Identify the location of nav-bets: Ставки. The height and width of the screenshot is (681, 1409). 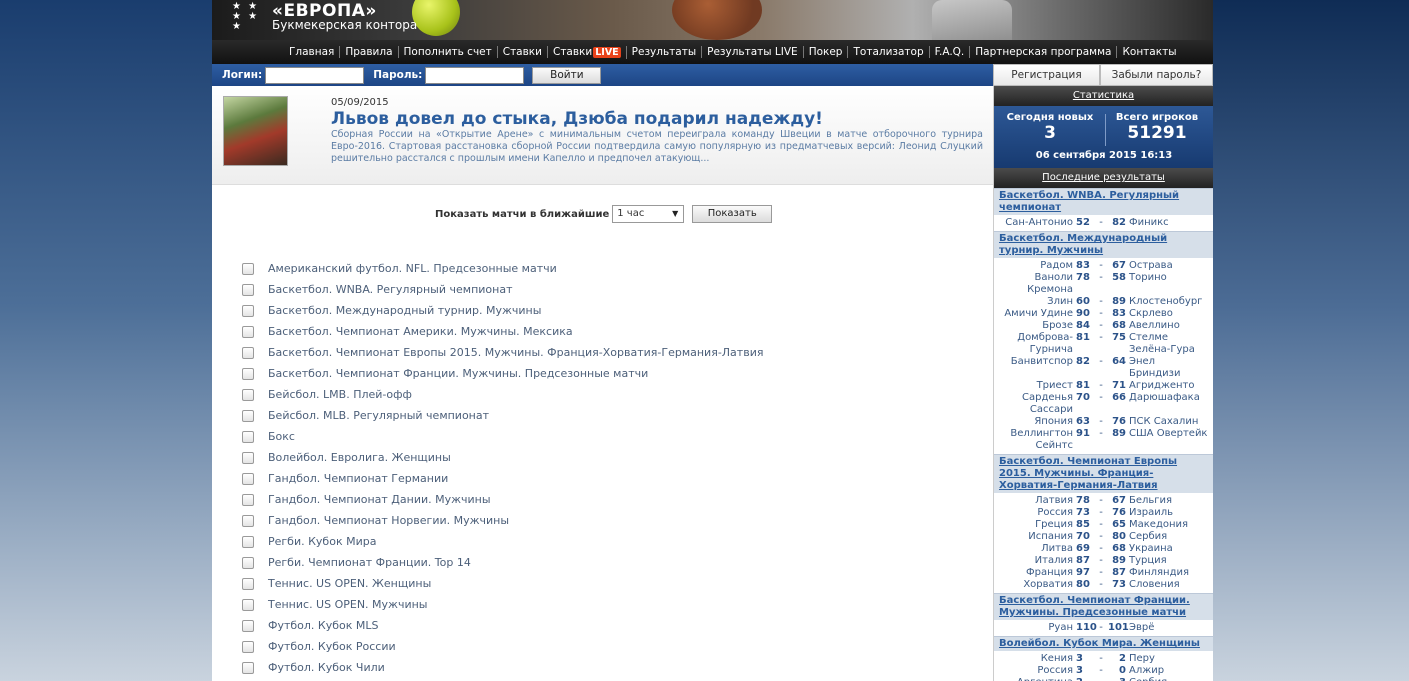
(523, 52).